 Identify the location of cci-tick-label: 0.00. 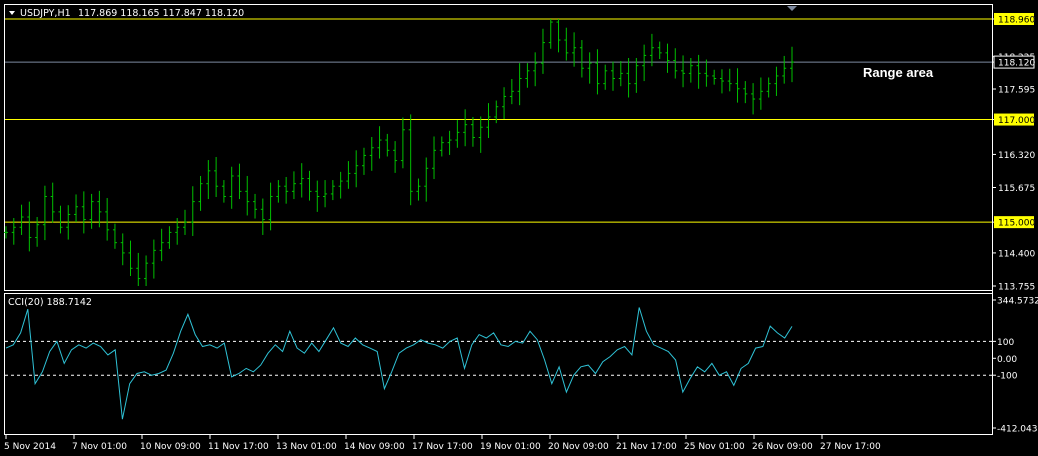
(1007, 360).